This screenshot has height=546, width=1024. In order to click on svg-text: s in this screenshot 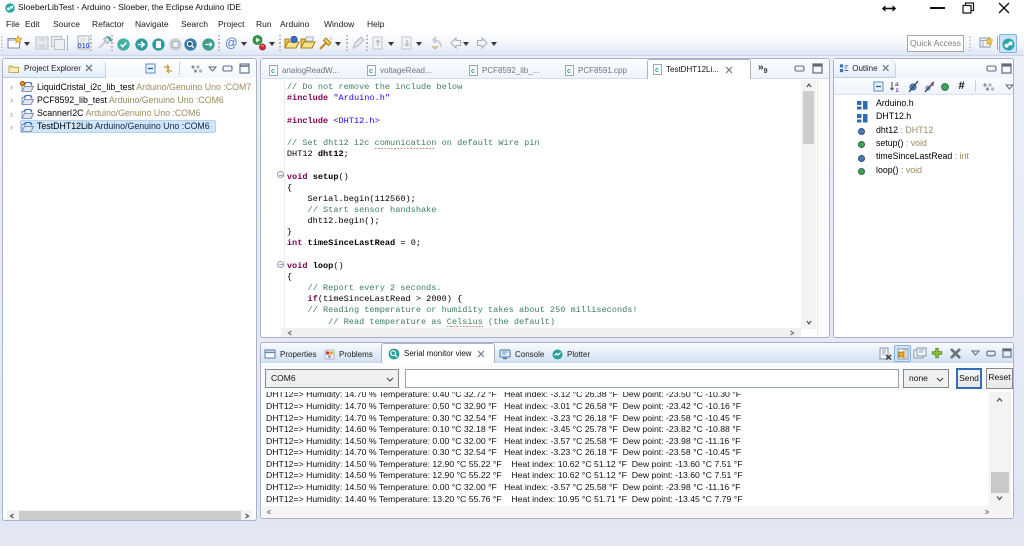, I will do `click(933, 84)`.